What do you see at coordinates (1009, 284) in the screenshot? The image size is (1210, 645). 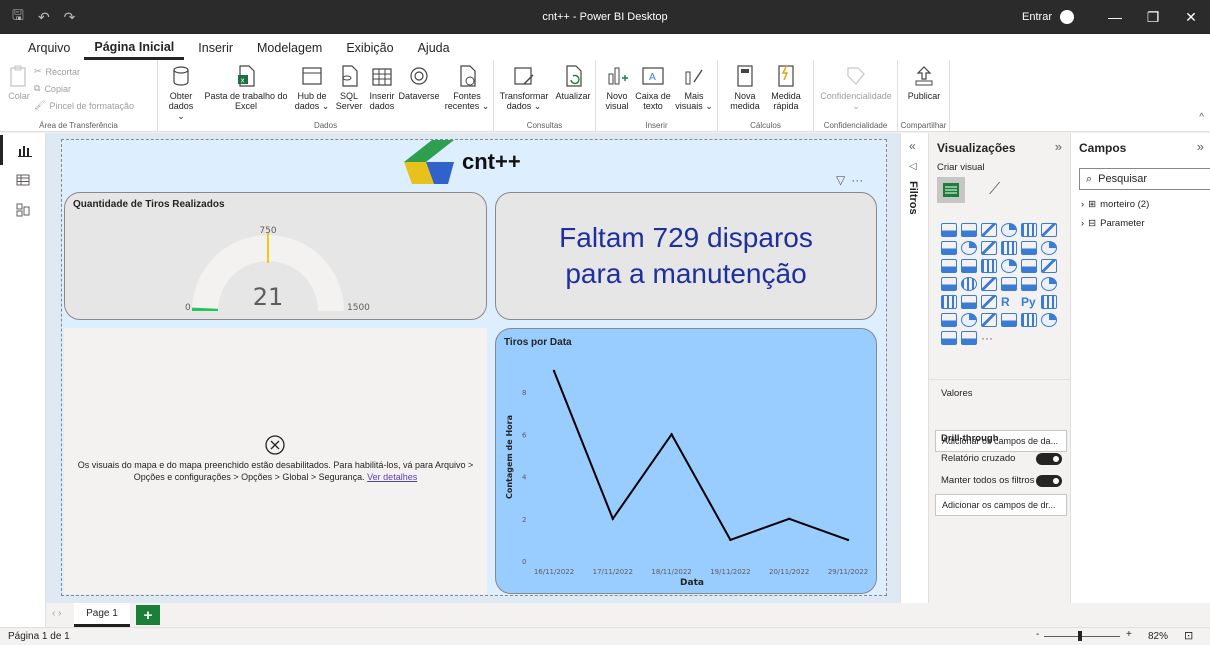 I see `card-icon` at bounding box center [1009, 284].